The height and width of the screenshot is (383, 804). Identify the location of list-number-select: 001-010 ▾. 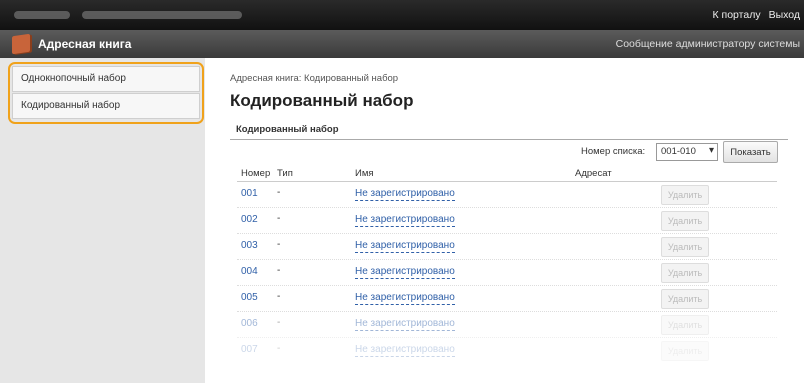
(687, 152).